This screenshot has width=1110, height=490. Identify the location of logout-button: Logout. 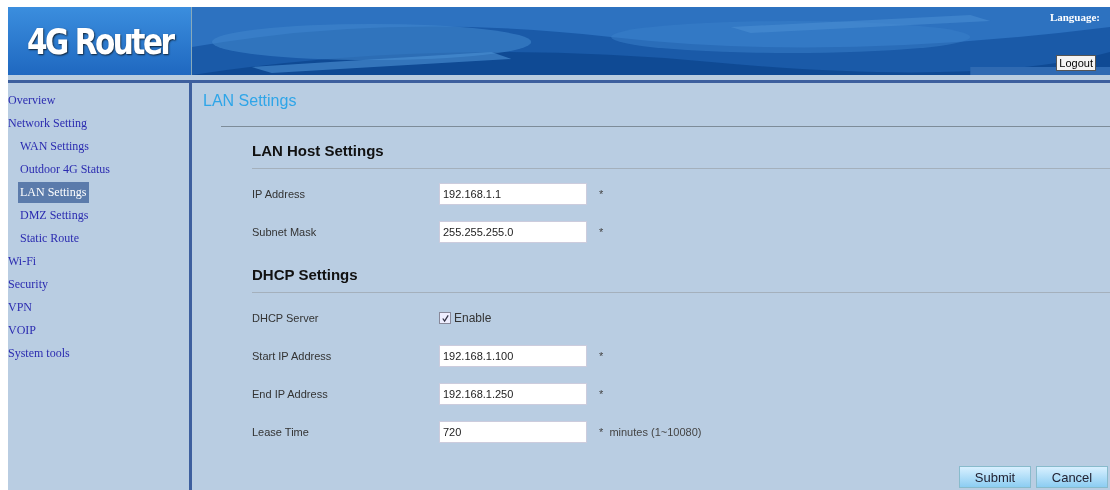
(1076, 63).